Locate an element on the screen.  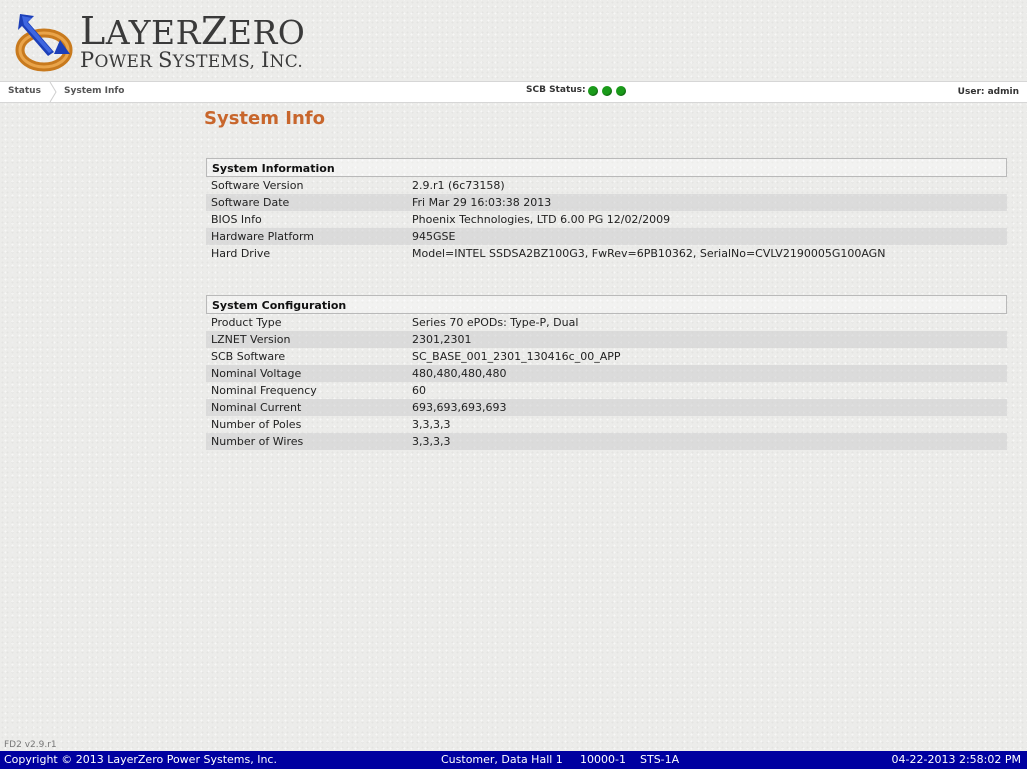
row-value: 945GSE is located at coordinates (434, 236).